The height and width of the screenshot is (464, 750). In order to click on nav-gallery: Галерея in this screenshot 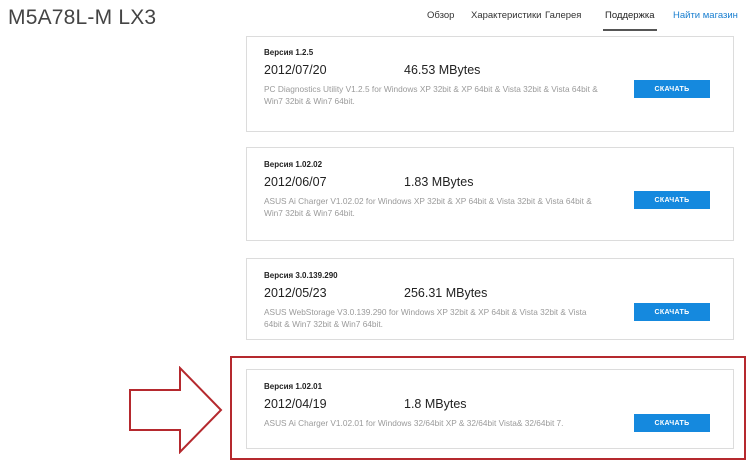, I will do `click(563, 15)`.